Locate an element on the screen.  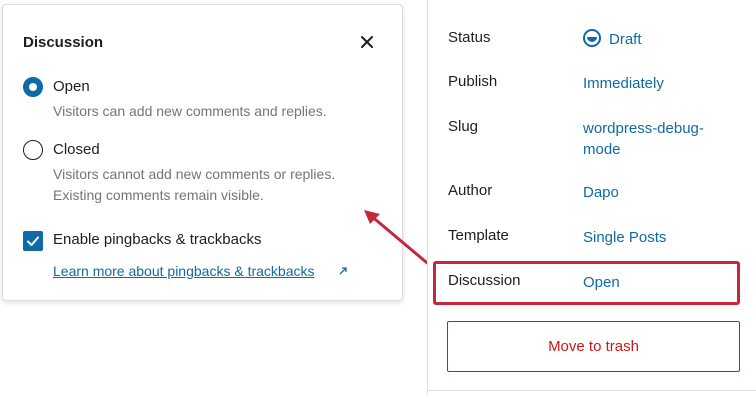
author-value: Dapo is located at coordinates (658, 192).